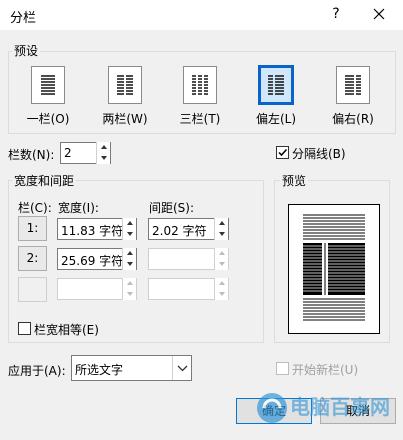 The width and height of the screenshot is (403, 440). Describe the element at coordinates (48, 119) in the screenshot. I see `preset-one-column-label: 一栏(O)` at that location.